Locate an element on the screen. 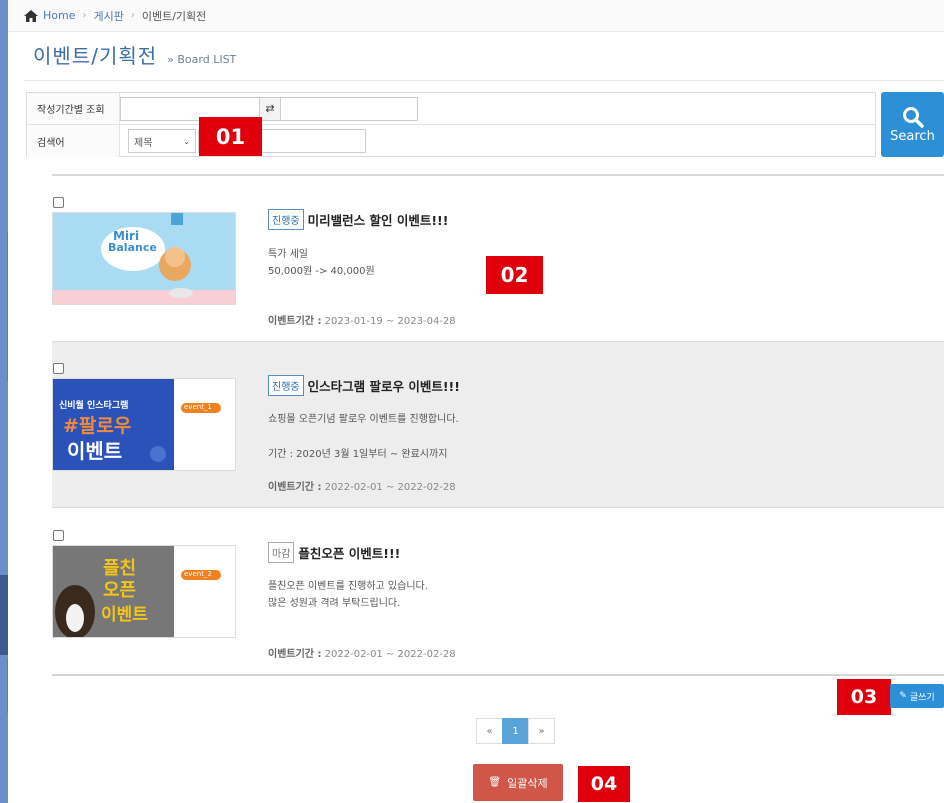 The height and width of the screenshot is (803, 944). item-desc-1: 플친오픈 이벤트를 진행하고 있습니다. is located at coordinates (348, 586).